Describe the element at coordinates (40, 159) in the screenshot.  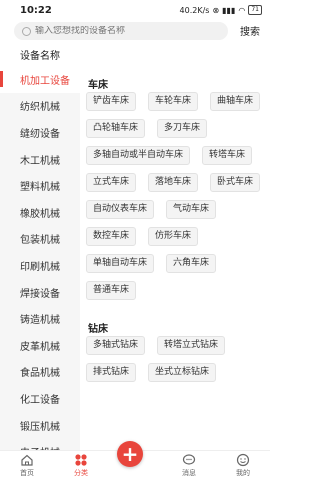
I see `sidebar-item: 木工机械` at that location.